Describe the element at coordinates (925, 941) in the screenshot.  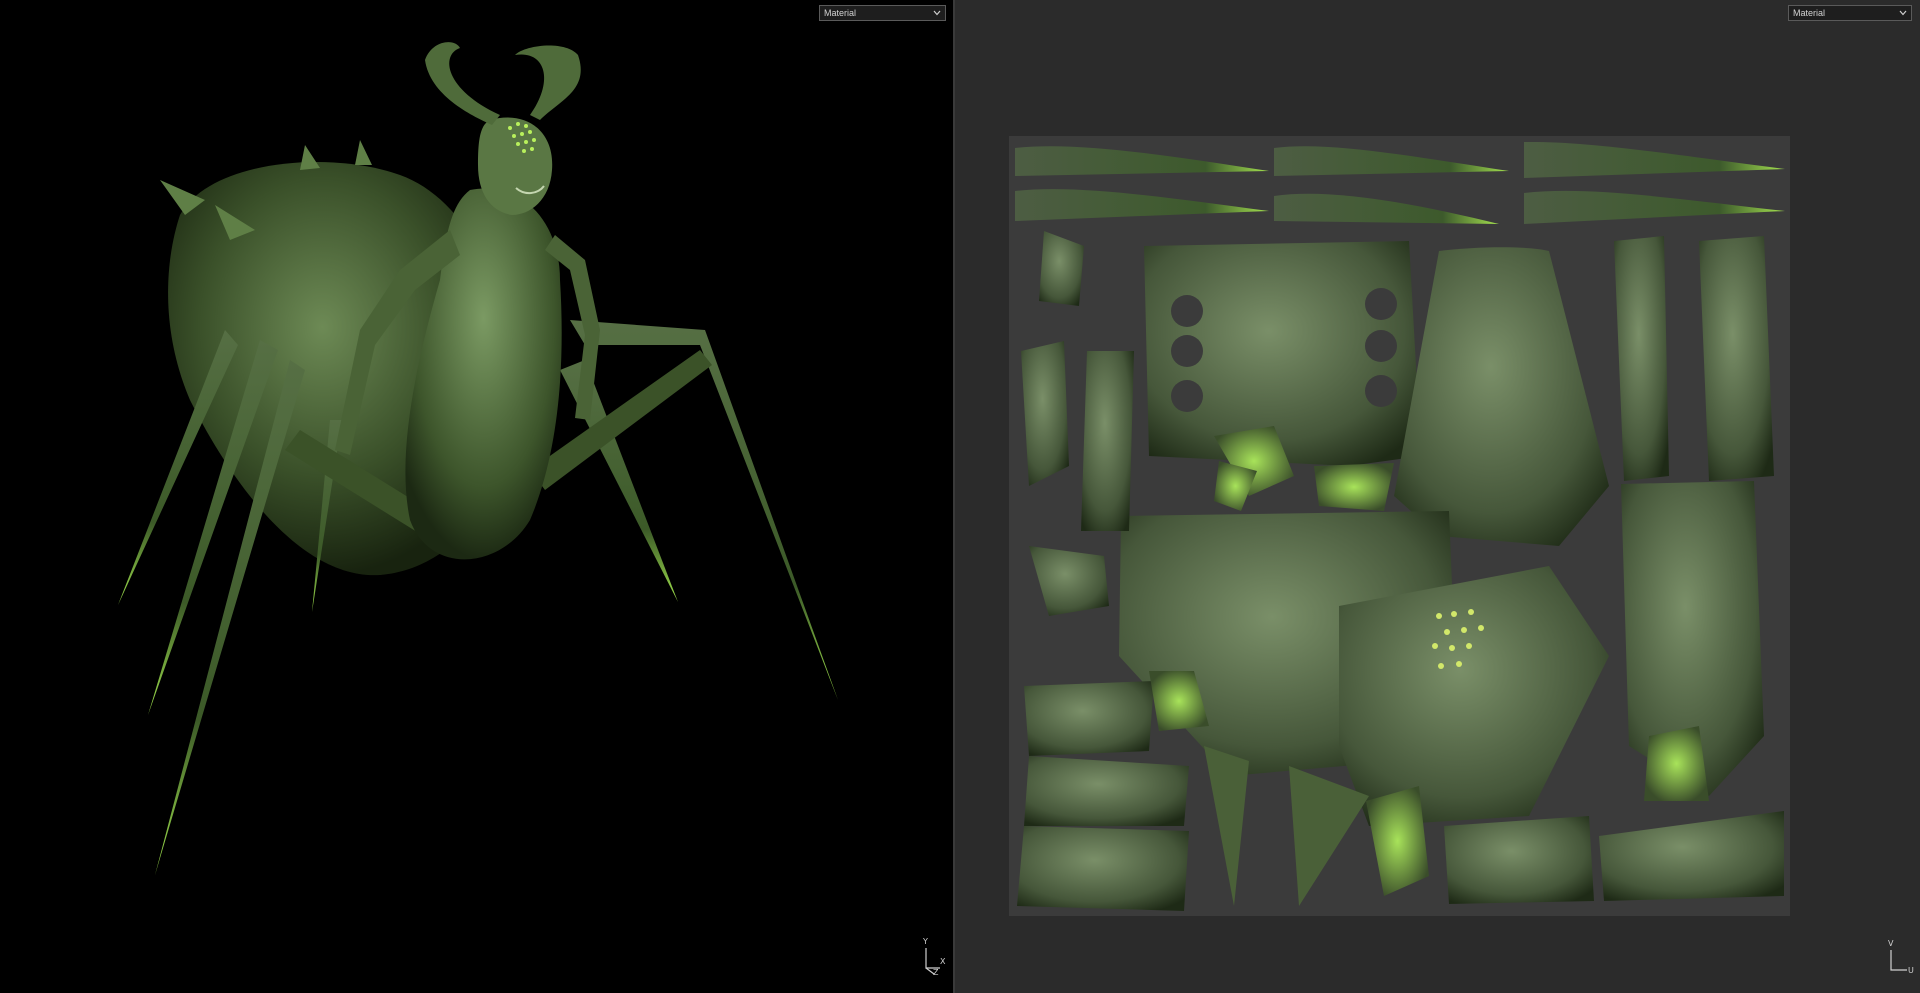
I see `axis-label-y: Y` at that location.